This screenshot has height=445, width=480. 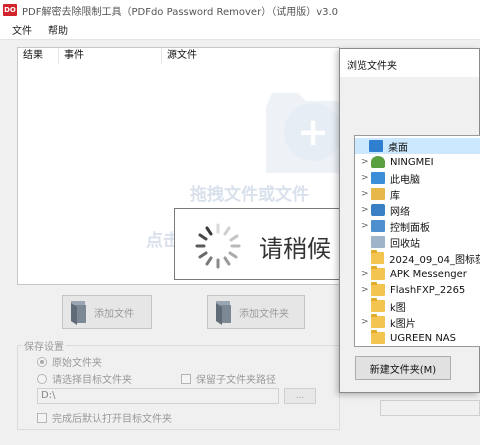 What do you see at coordinates (114, 314) in the screenshot?
I see `add-file-label: 添加文件` at bounding box center [114, 314].